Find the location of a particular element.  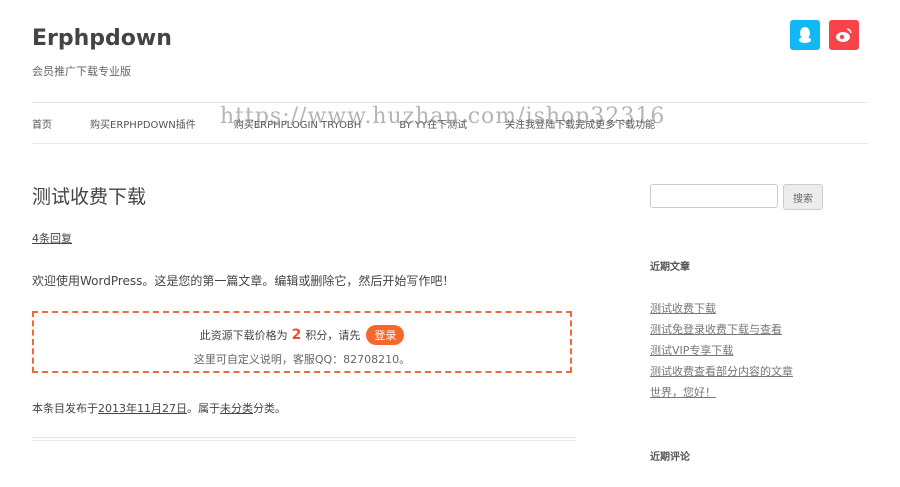

custom-note: 这里可自定义说明，客服QQ：82708210。 is located at coordinates (302, 359).